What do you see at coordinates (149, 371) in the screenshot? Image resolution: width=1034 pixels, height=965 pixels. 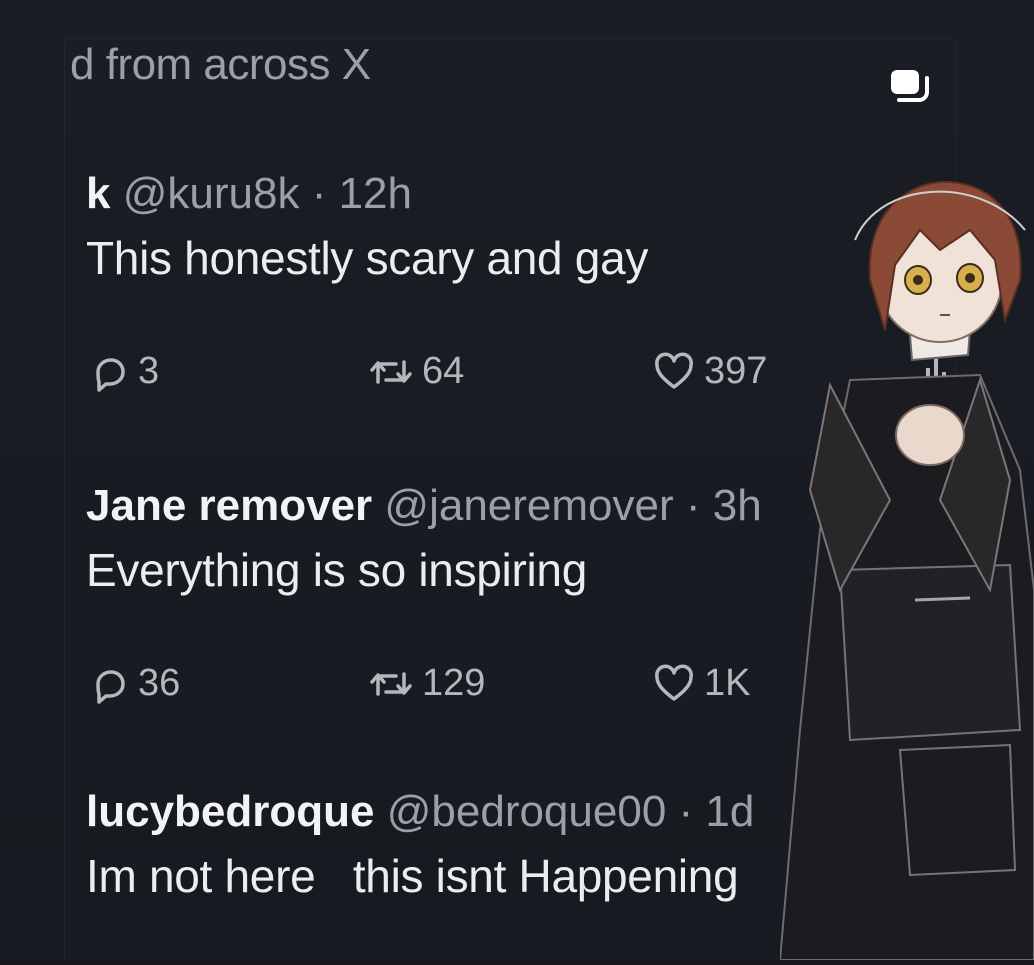 I see `tweet-1-reply-count: 3` at bounding box center [149, 371].